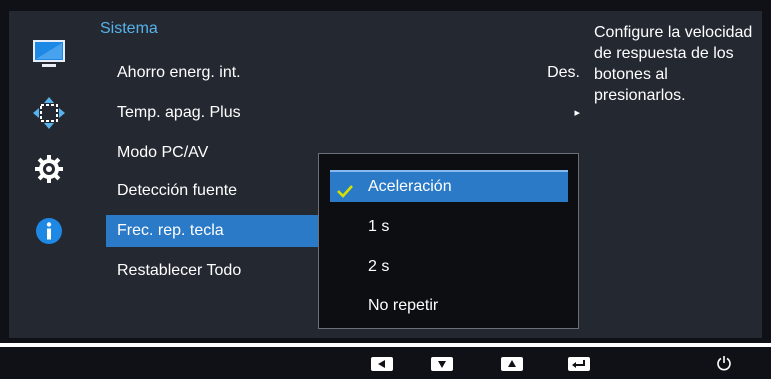 Image resolution: width=771 pixels, height=379 pixels. I want to click on menu-item-label: Restablecer Todo, so click(179, 270).